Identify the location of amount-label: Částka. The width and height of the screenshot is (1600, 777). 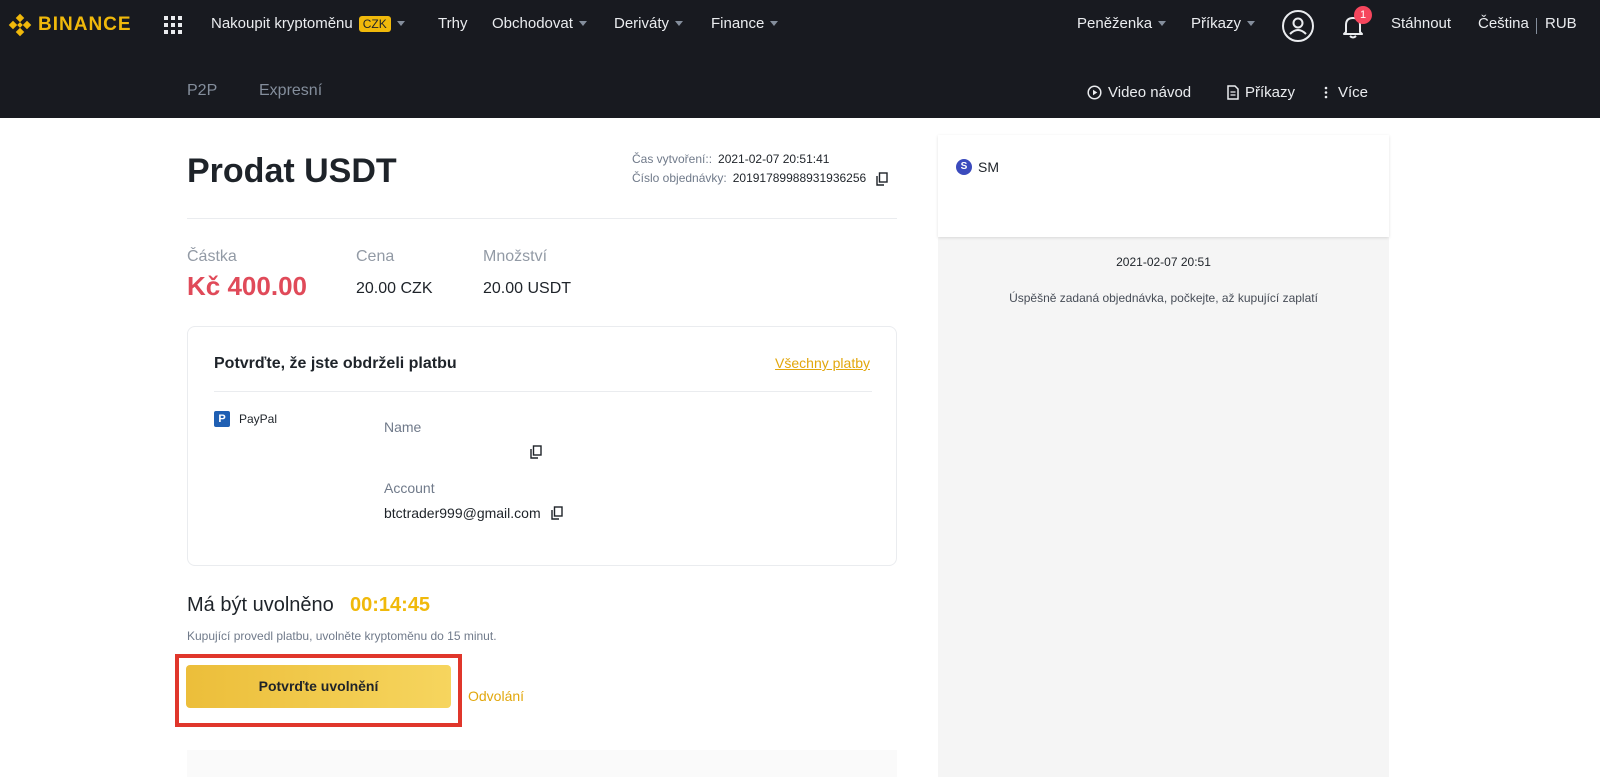
(212, 256).